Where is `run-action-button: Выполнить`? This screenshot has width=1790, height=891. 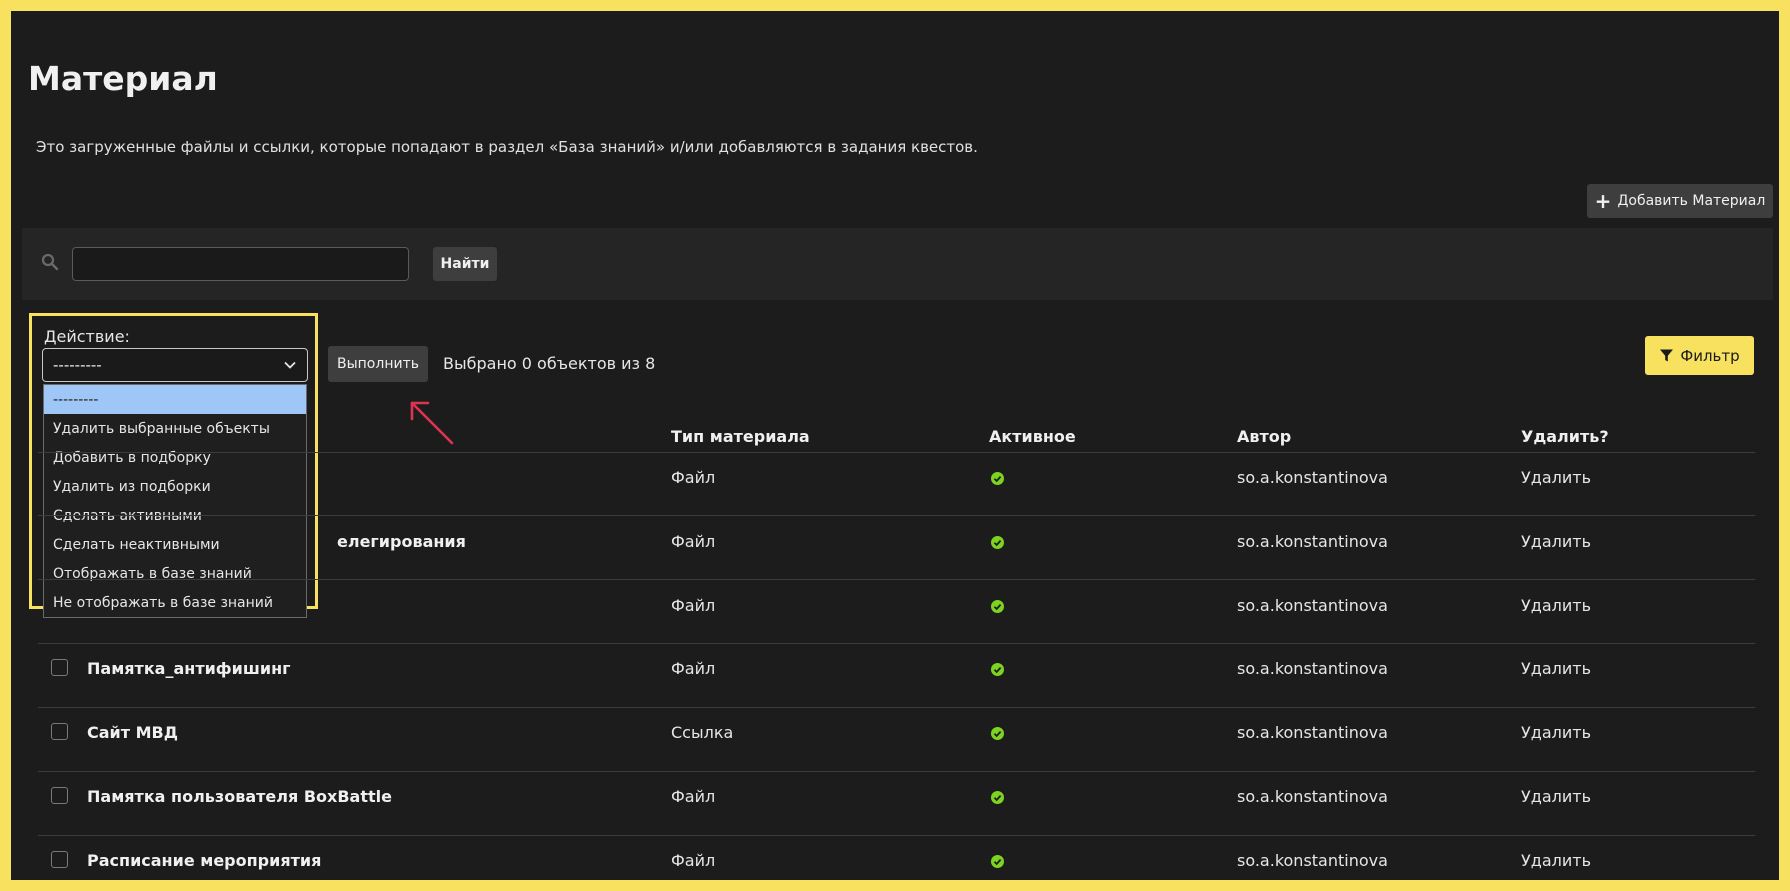 run-action-button: Выполнить is located at coordinates (378, 364).